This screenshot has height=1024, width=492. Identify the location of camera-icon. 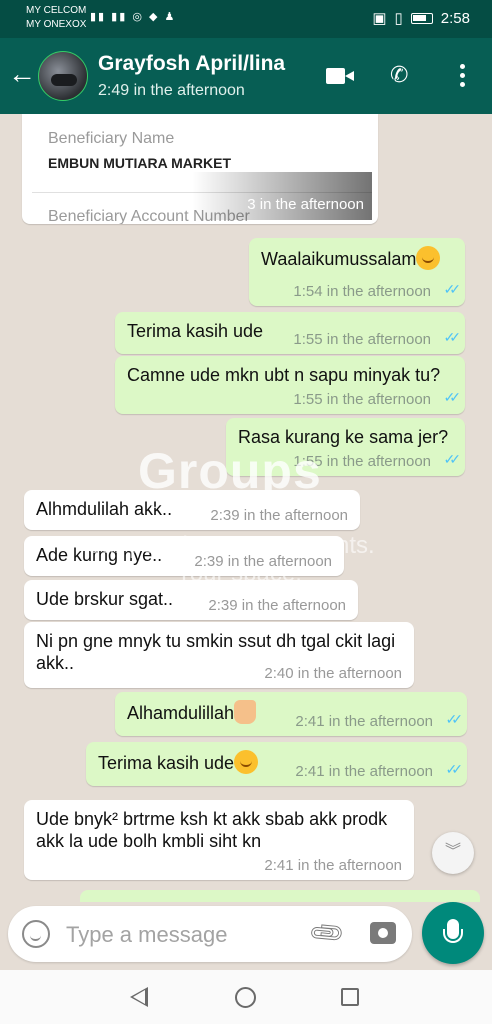
(383, 933).